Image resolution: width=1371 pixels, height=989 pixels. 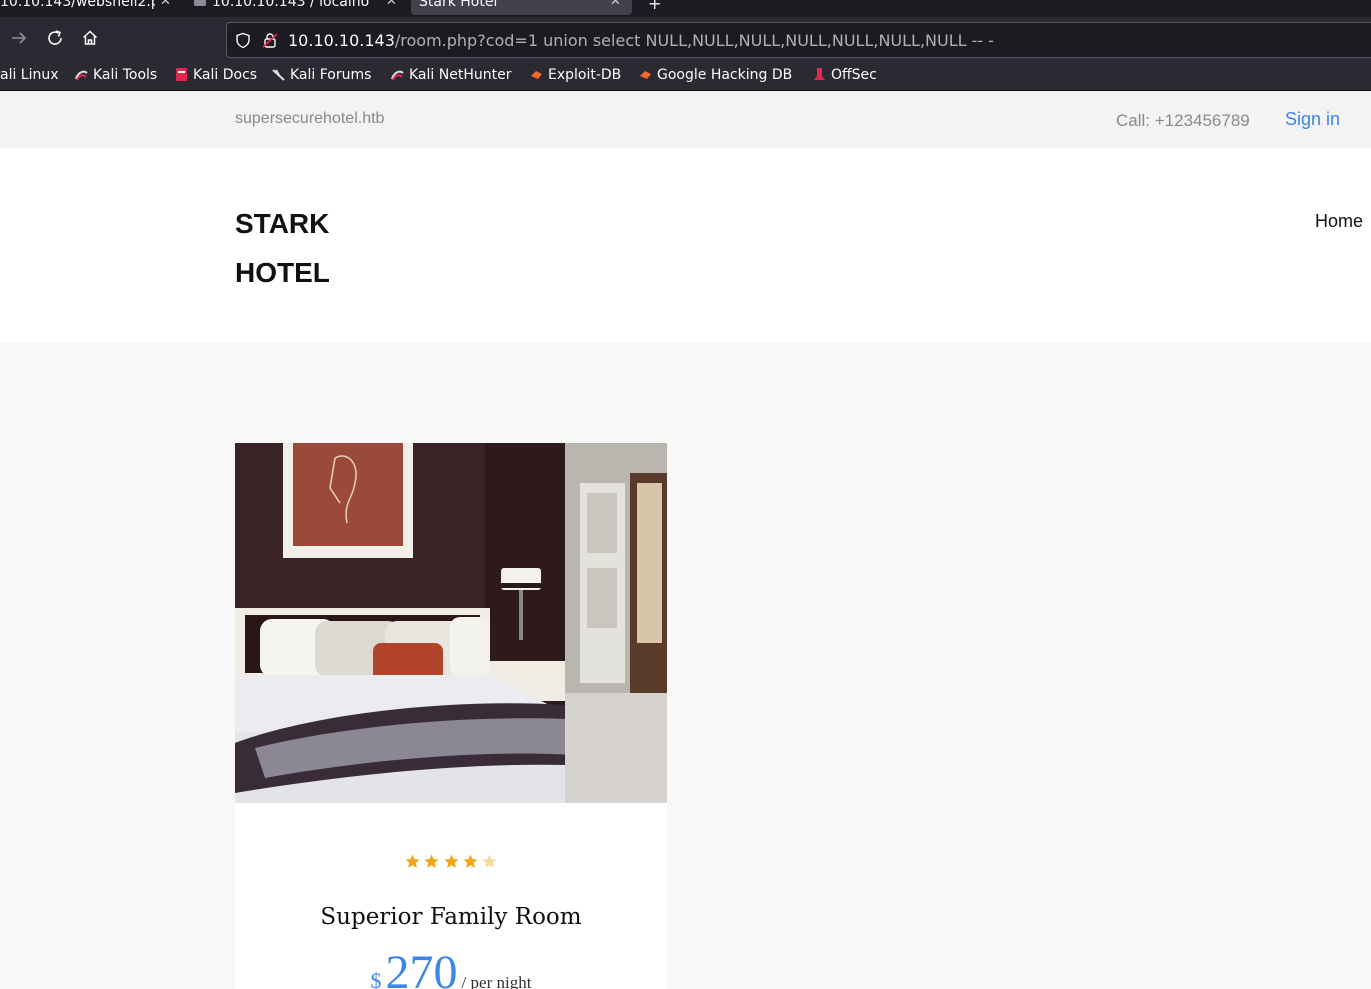 I want to click on tab-title: Stark Hotel, so click(x=458, y=4).